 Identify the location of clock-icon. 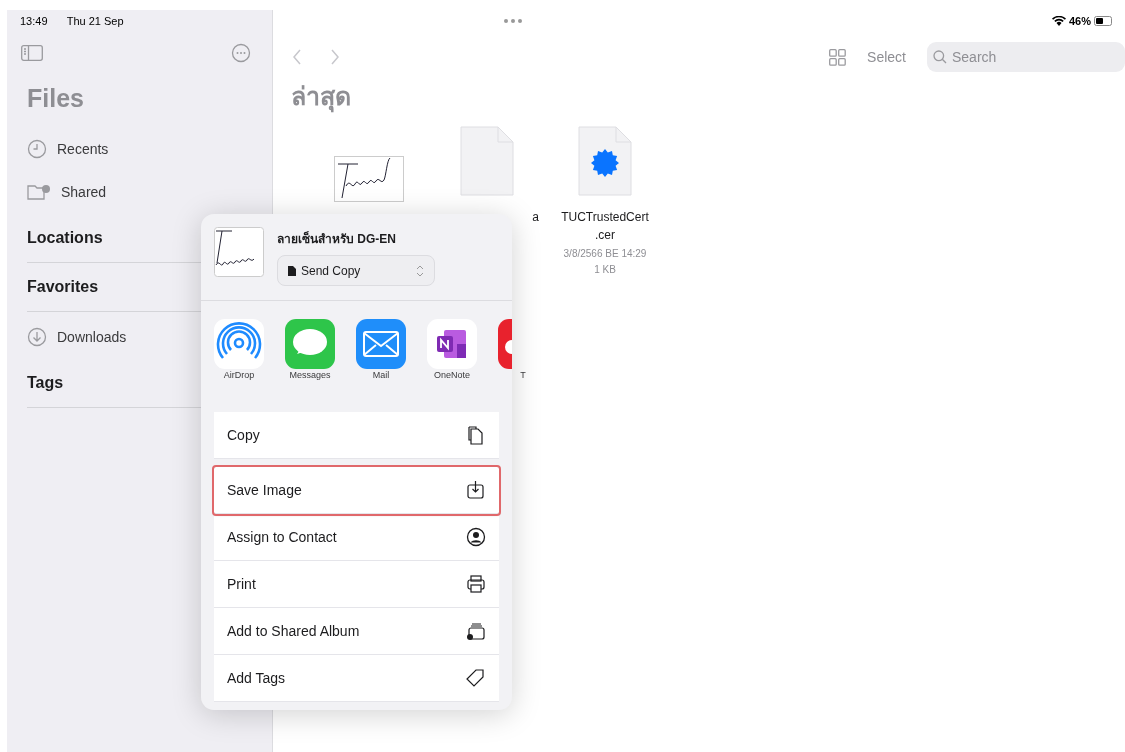
(37, 149).